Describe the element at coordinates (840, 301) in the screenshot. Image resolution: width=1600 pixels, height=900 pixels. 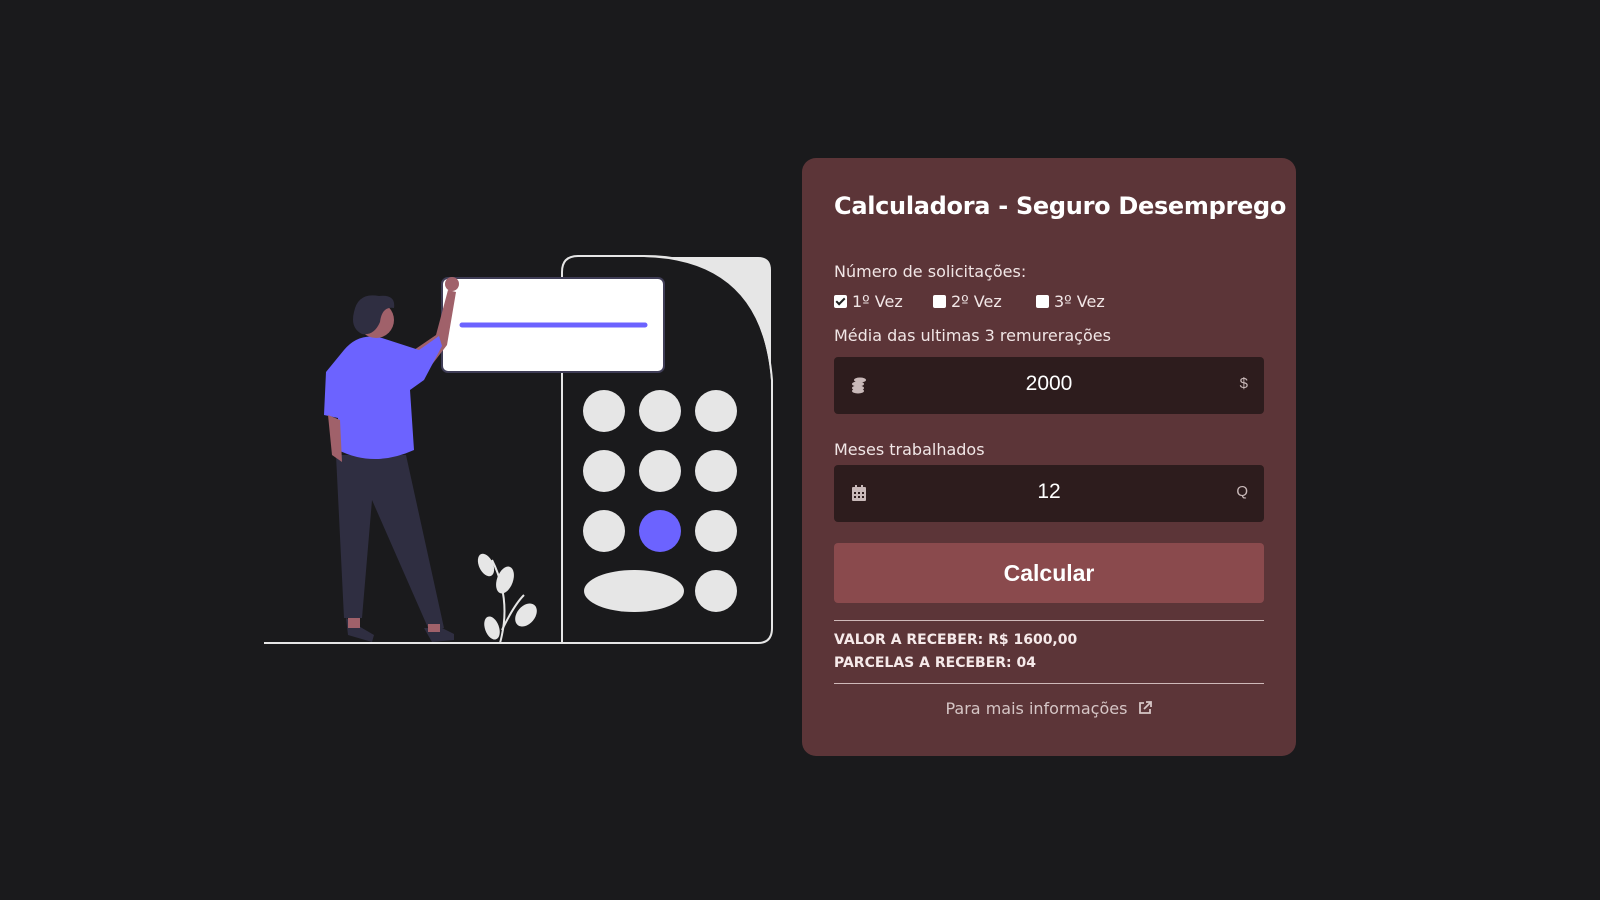
I see `checkbox-first` at that location.